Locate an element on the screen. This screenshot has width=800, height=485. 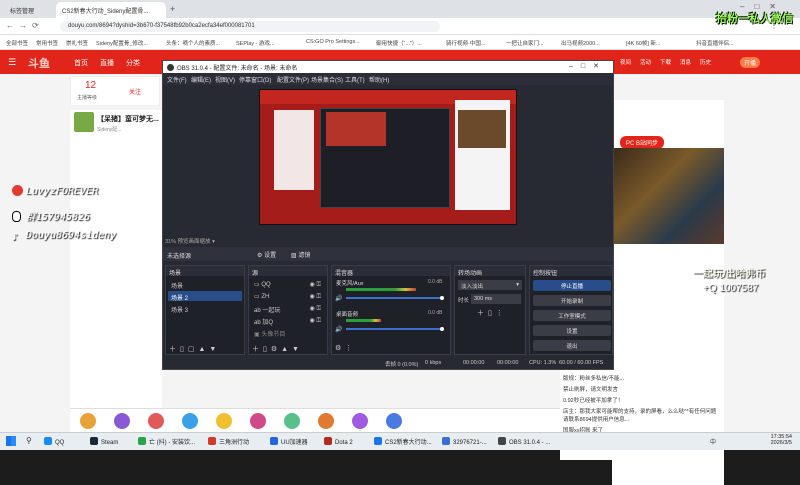
nav-activity: 活动 is located at coordinates (645, 62).